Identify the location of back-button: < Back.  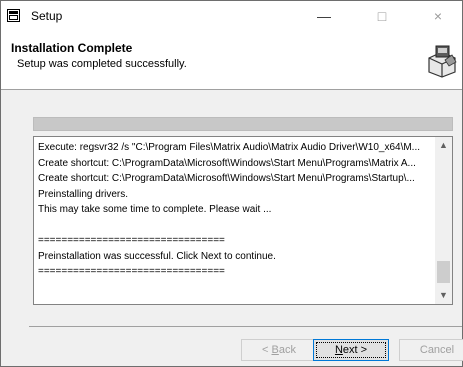
(279, 350).